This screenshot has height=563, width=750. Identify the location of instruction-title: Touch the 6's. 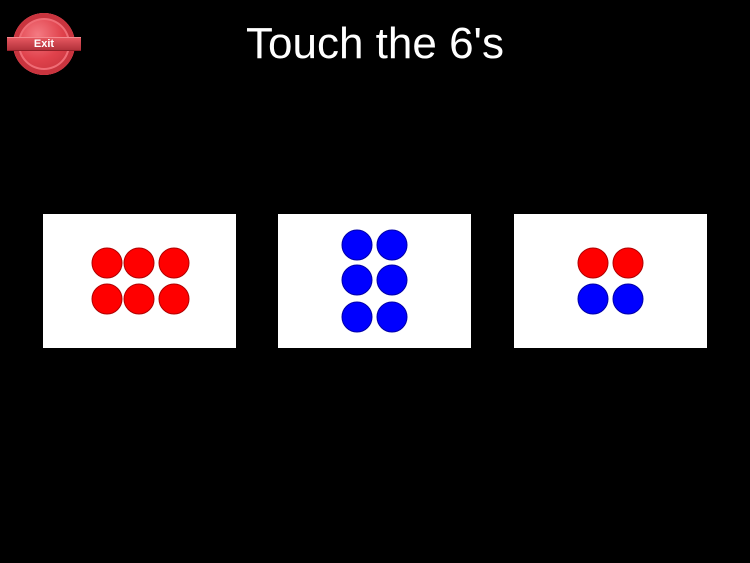
(375, 43).